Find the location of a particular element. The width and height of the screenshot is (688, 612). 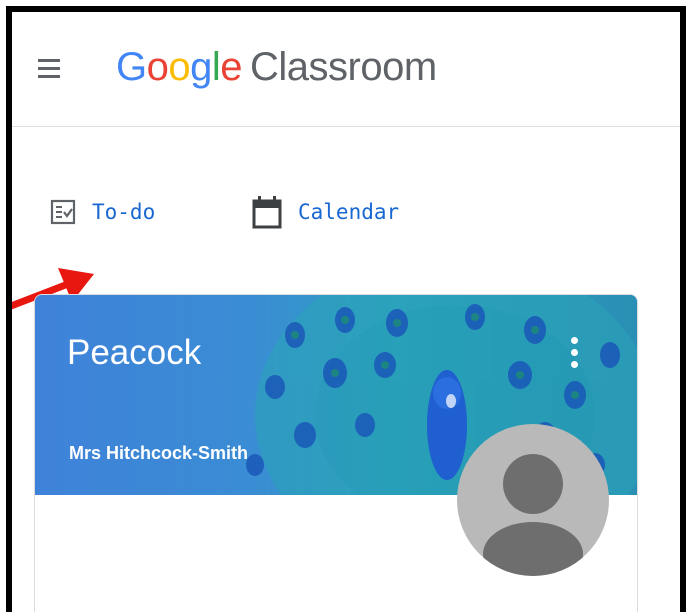

todo-link: To-do is located at coordinates (102, 212).